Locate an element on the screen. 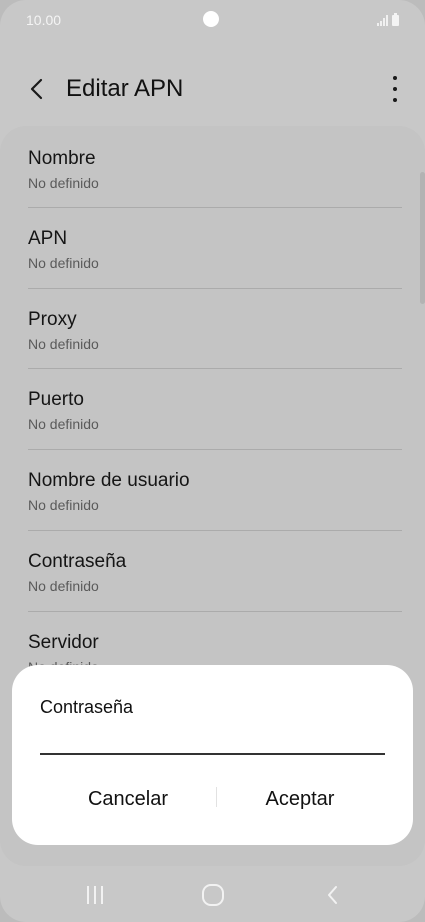 This screenshot has width=425, height=922. status-time: 10.00 is located at coordinates (44, 20).